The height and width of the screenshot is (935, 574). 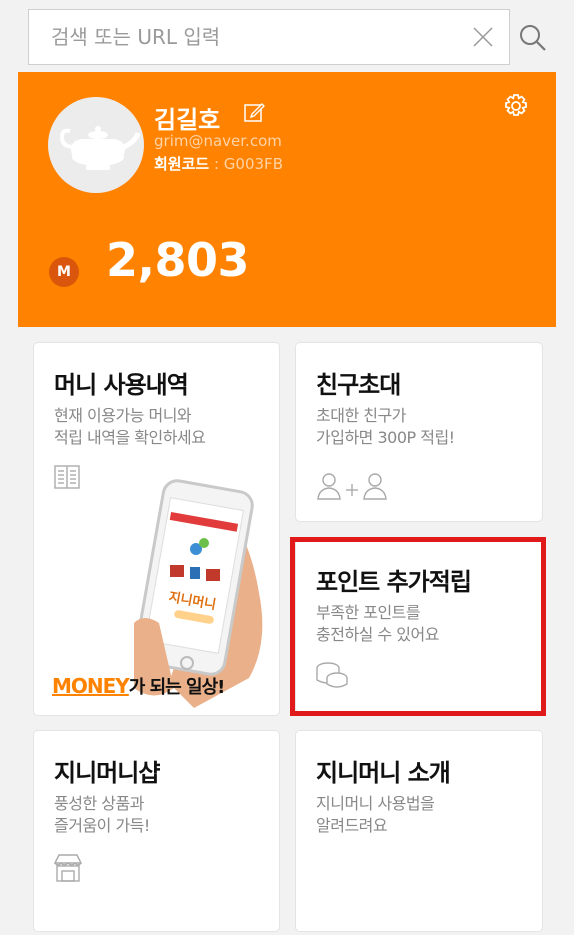 I want to click on gear-icon, so click(x=516, y=106).